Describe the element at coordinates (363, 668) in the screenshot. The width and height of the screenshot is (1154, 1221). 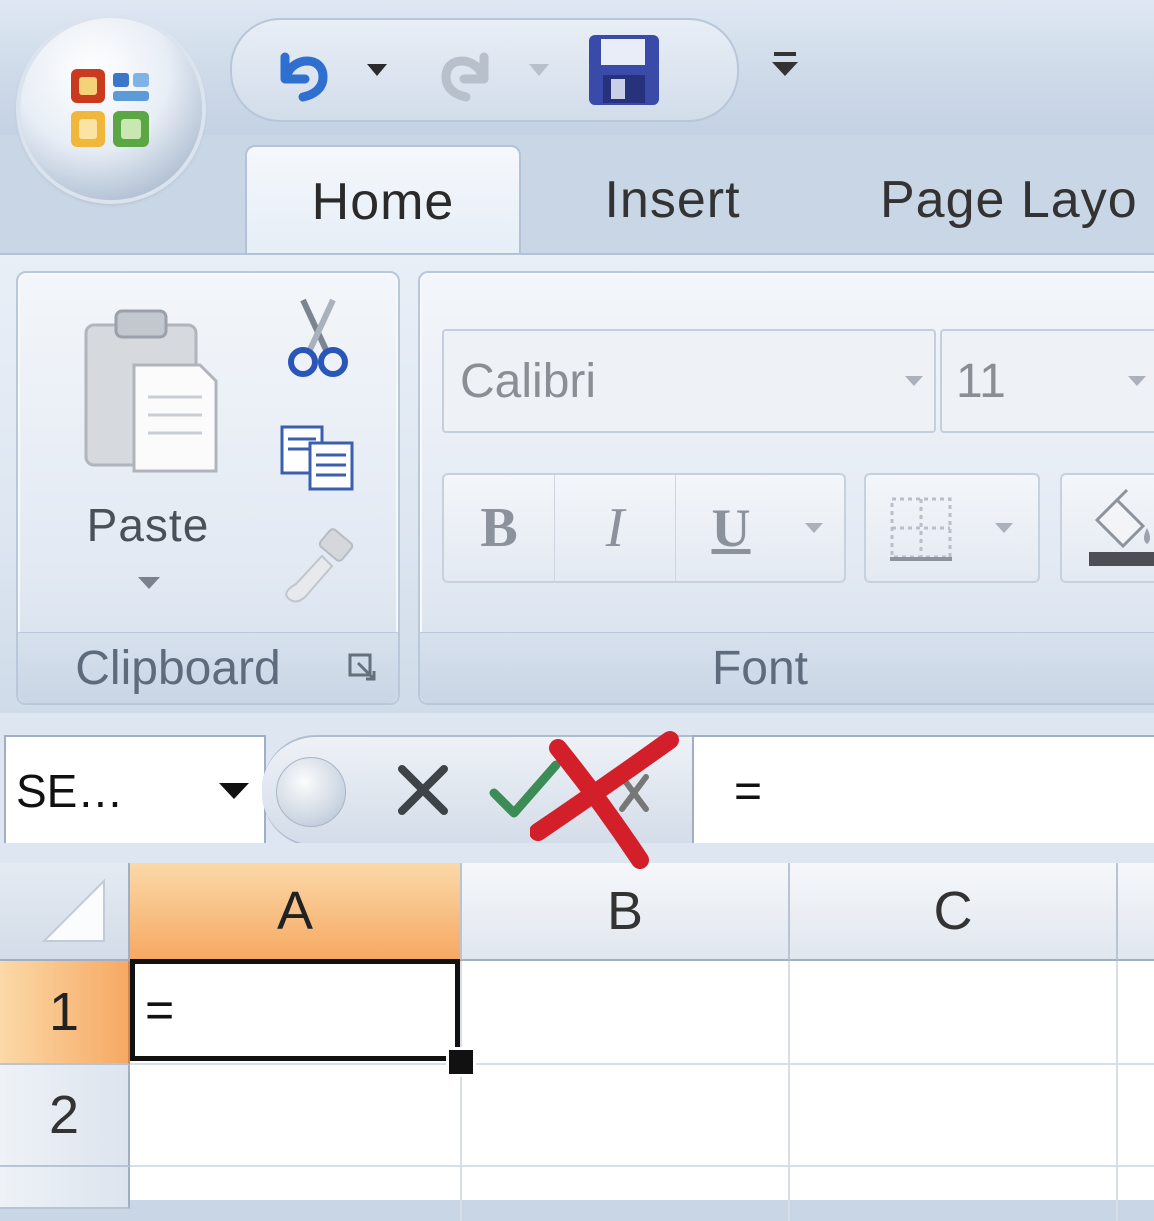
I see `dialog-launcher-icon` at that location.